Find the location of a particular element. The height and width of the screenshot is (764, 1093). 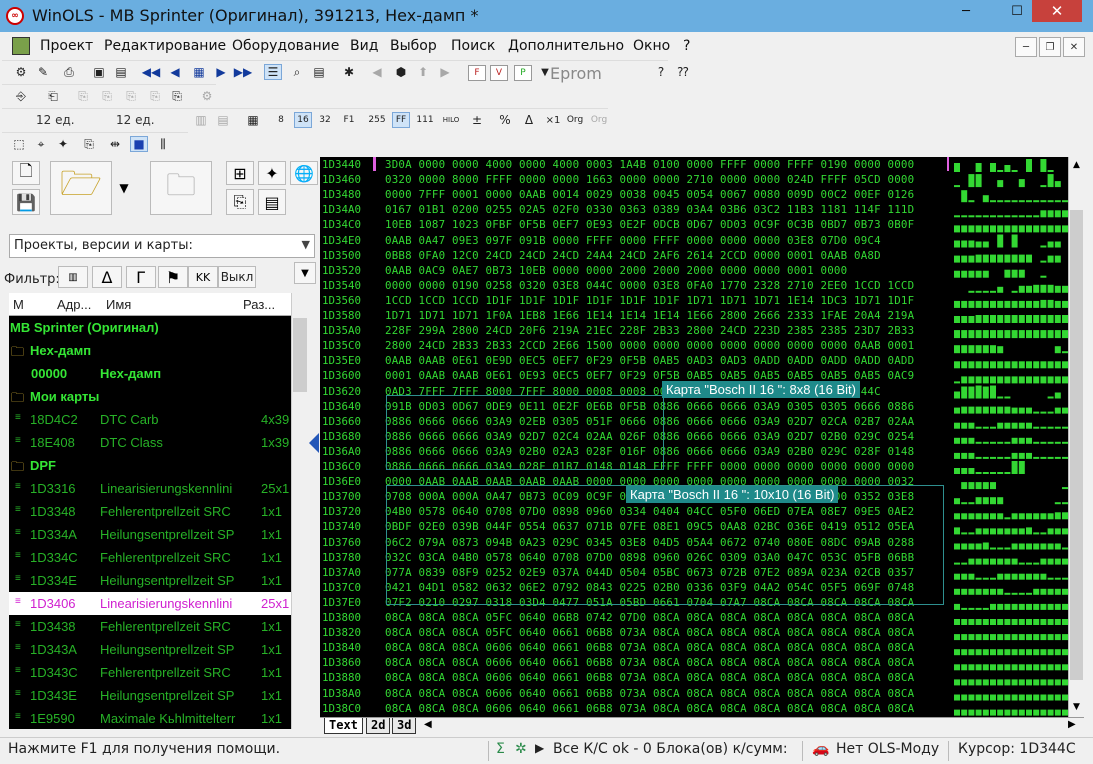

next-icon: ▶ is located at coordinates (221, 72).